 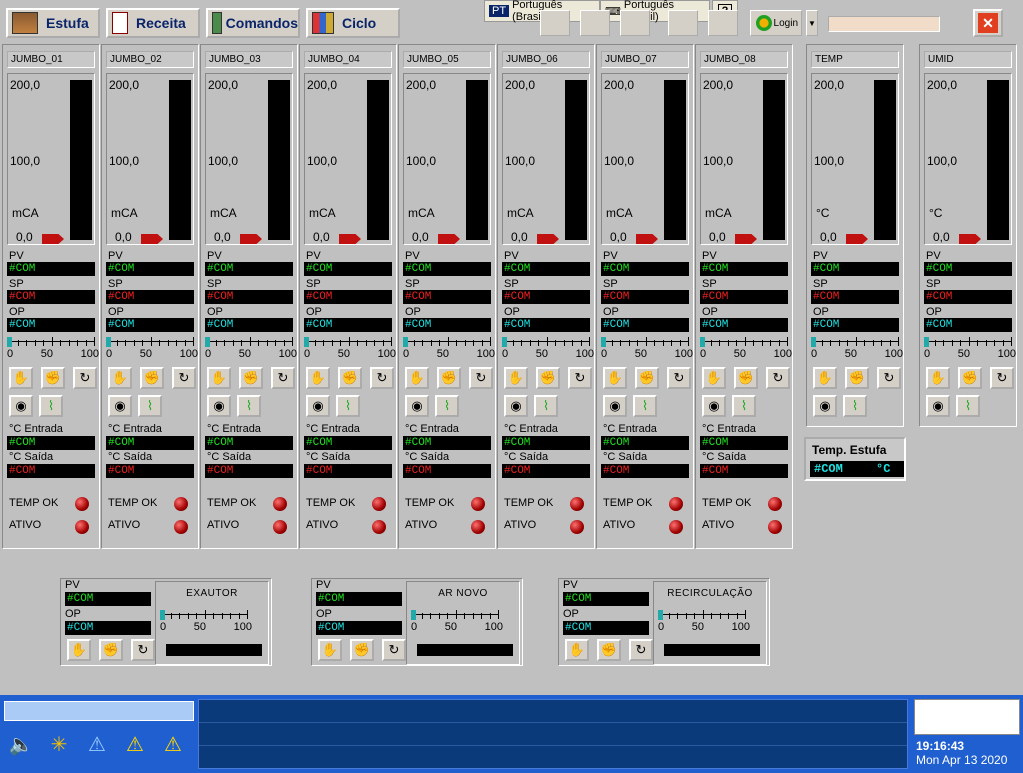 What do you see at coordinates (714, 406) in the screenshot?
I see `jumbo-8-gauge-button: ◉` at bounding box center [714, 406].